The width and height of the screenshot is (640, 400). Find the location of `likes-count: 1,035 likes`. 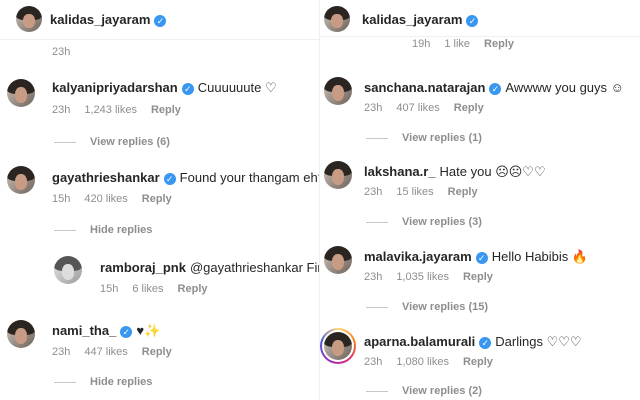

likes-count: 1,035 likes is located at coordinates (422, 277).